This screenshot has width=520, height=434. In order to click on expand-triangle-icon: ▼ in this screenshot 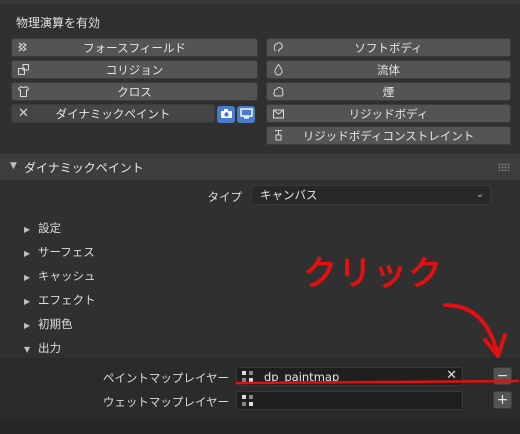, I will do `click(13, 166)`.